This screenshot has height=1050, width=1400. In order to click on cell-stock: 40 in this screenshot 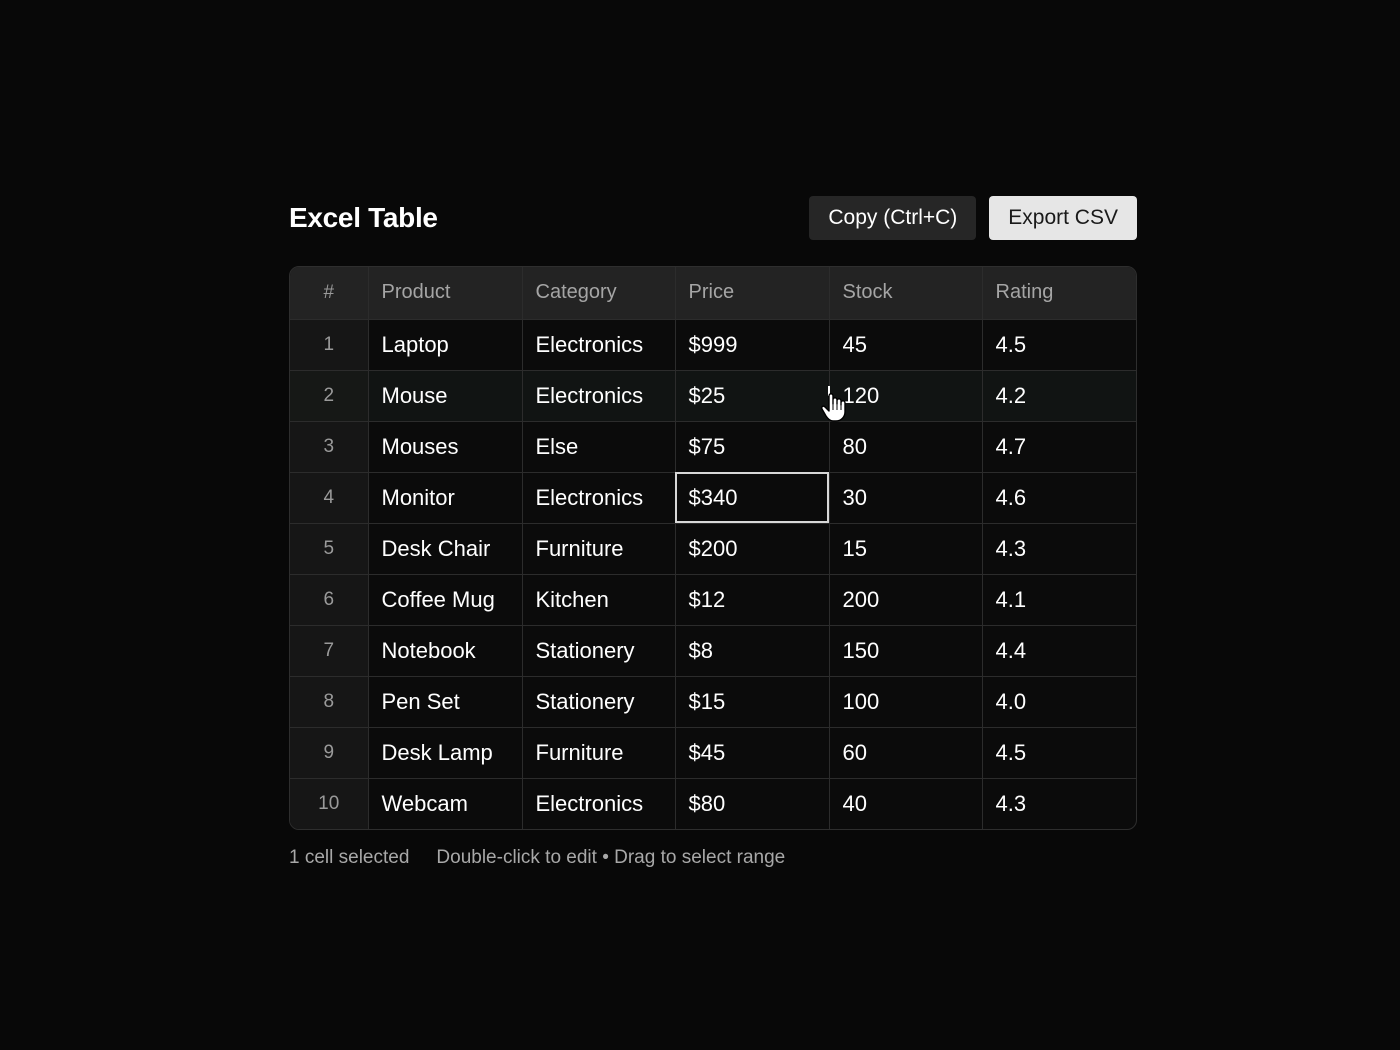, I will do `click(906, 803)`.